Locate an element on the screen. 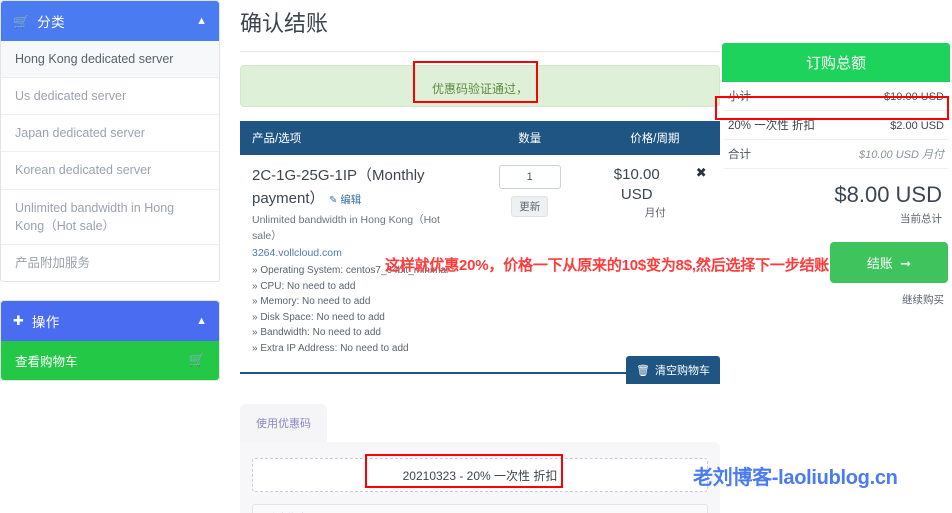  edit-product-link: ✎ 编辑 is located at coordinates (345, 200).